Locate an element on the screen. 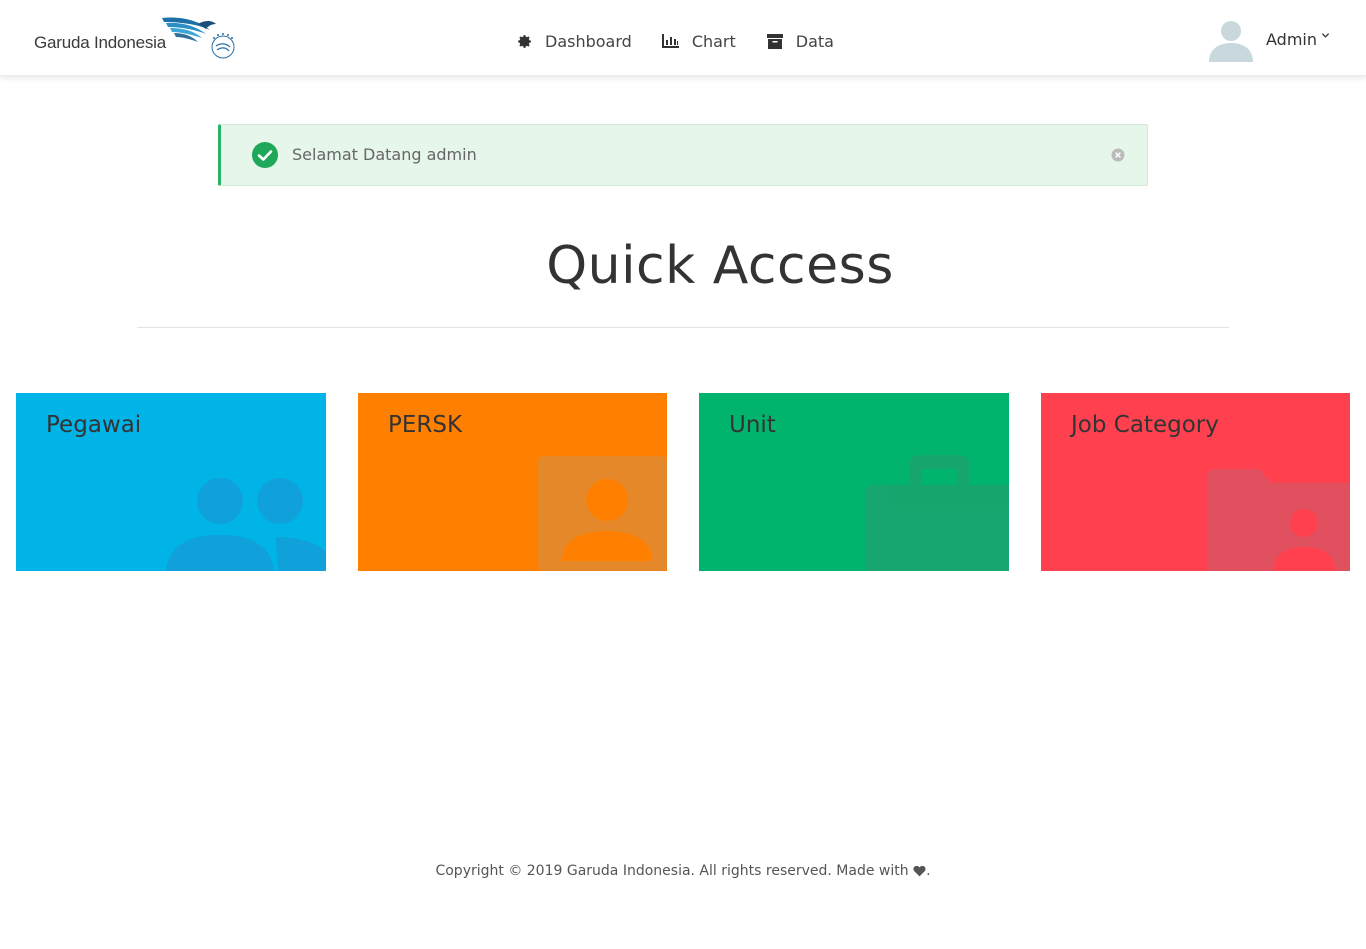 This screenshot has height=949, width=1366. check-circle-icon is located at coordinates (265, 155).